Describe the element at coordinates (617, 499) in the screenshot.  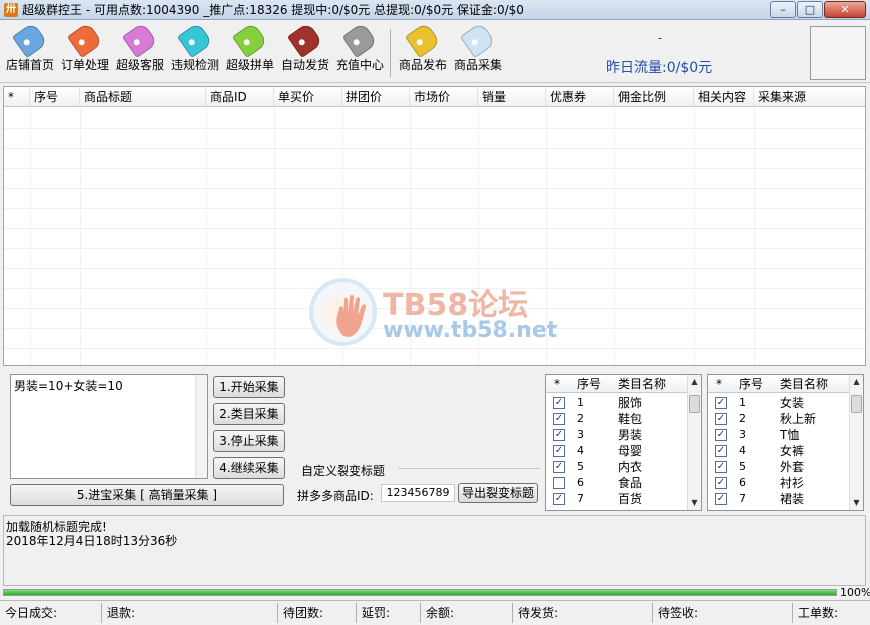
I see `category-row: ✓ 7 百货` at that location.